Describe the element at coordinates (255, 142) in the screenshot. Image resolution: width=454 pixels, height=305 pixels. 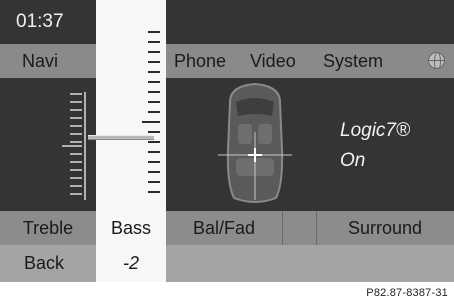
I see `car-sound-field-icon` at that location.